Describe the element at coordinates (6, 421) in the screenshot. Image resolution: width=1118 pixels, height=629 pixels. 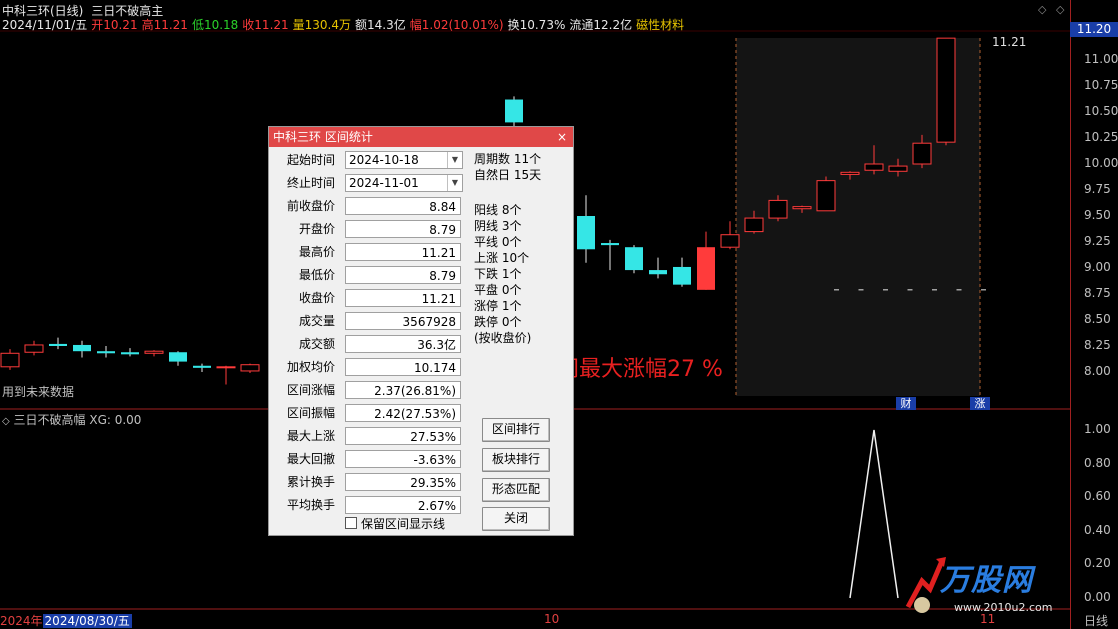
I see `indicator-icon: ◇` at that location.